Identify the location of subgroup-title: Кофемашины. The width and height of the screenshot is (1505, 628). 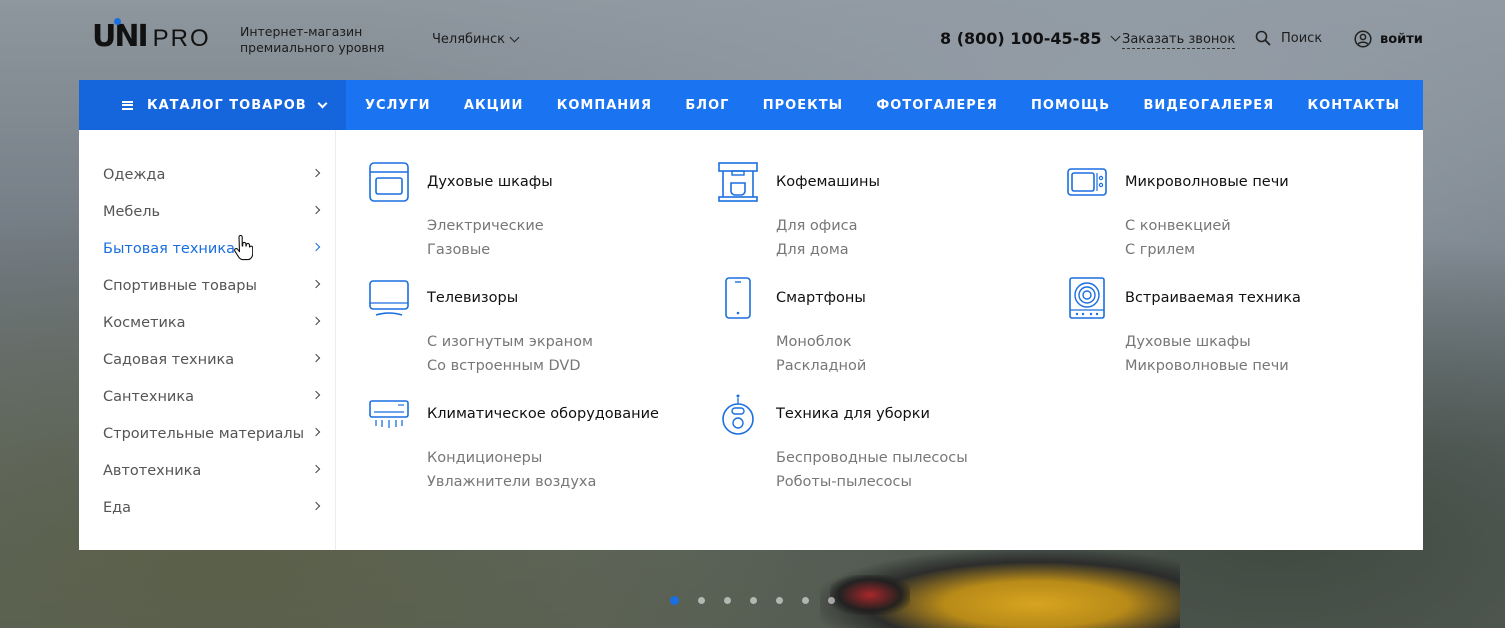
(828, 182).